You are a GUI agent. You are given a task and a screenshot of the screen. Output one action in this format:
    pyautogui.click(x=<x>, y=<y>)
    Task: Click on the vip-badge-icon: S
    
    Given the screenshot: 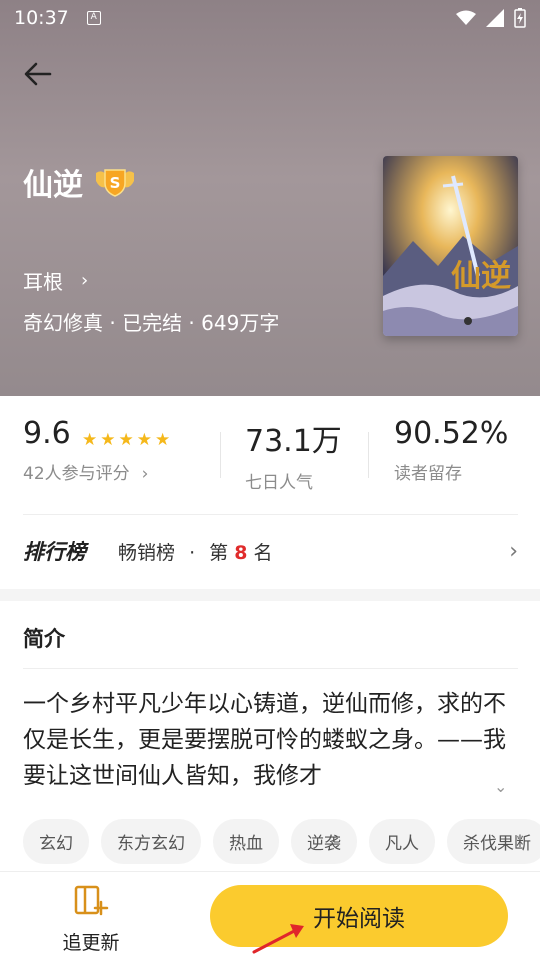 What is the action you would take?
    pyautogui.click(x=115, y=183)
    